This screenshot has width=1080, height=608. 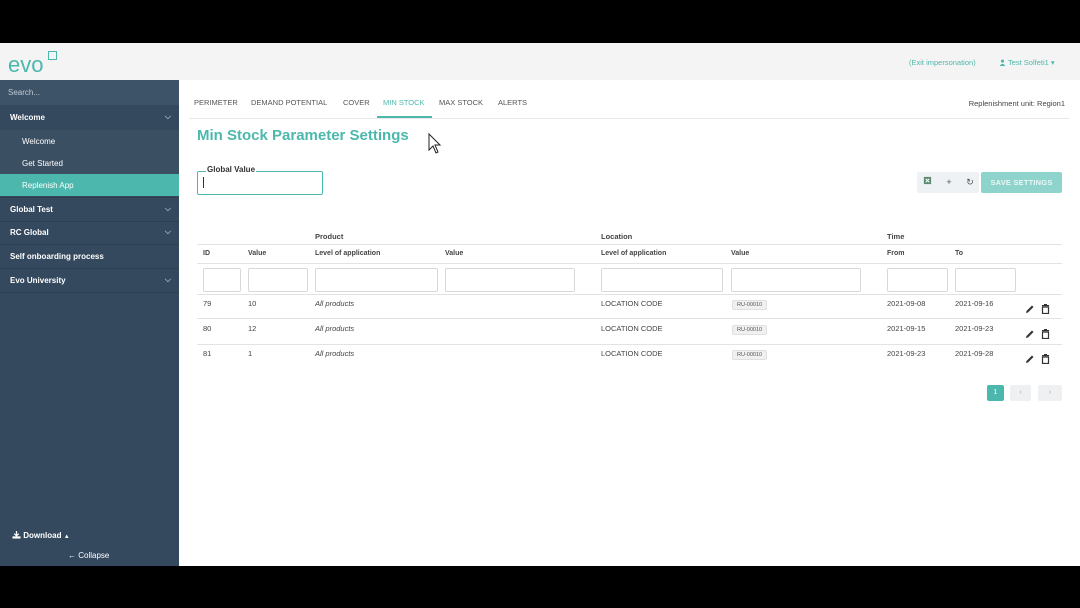 I want to click on cell-to: 2021-09-28, so click(x=974, y=353).